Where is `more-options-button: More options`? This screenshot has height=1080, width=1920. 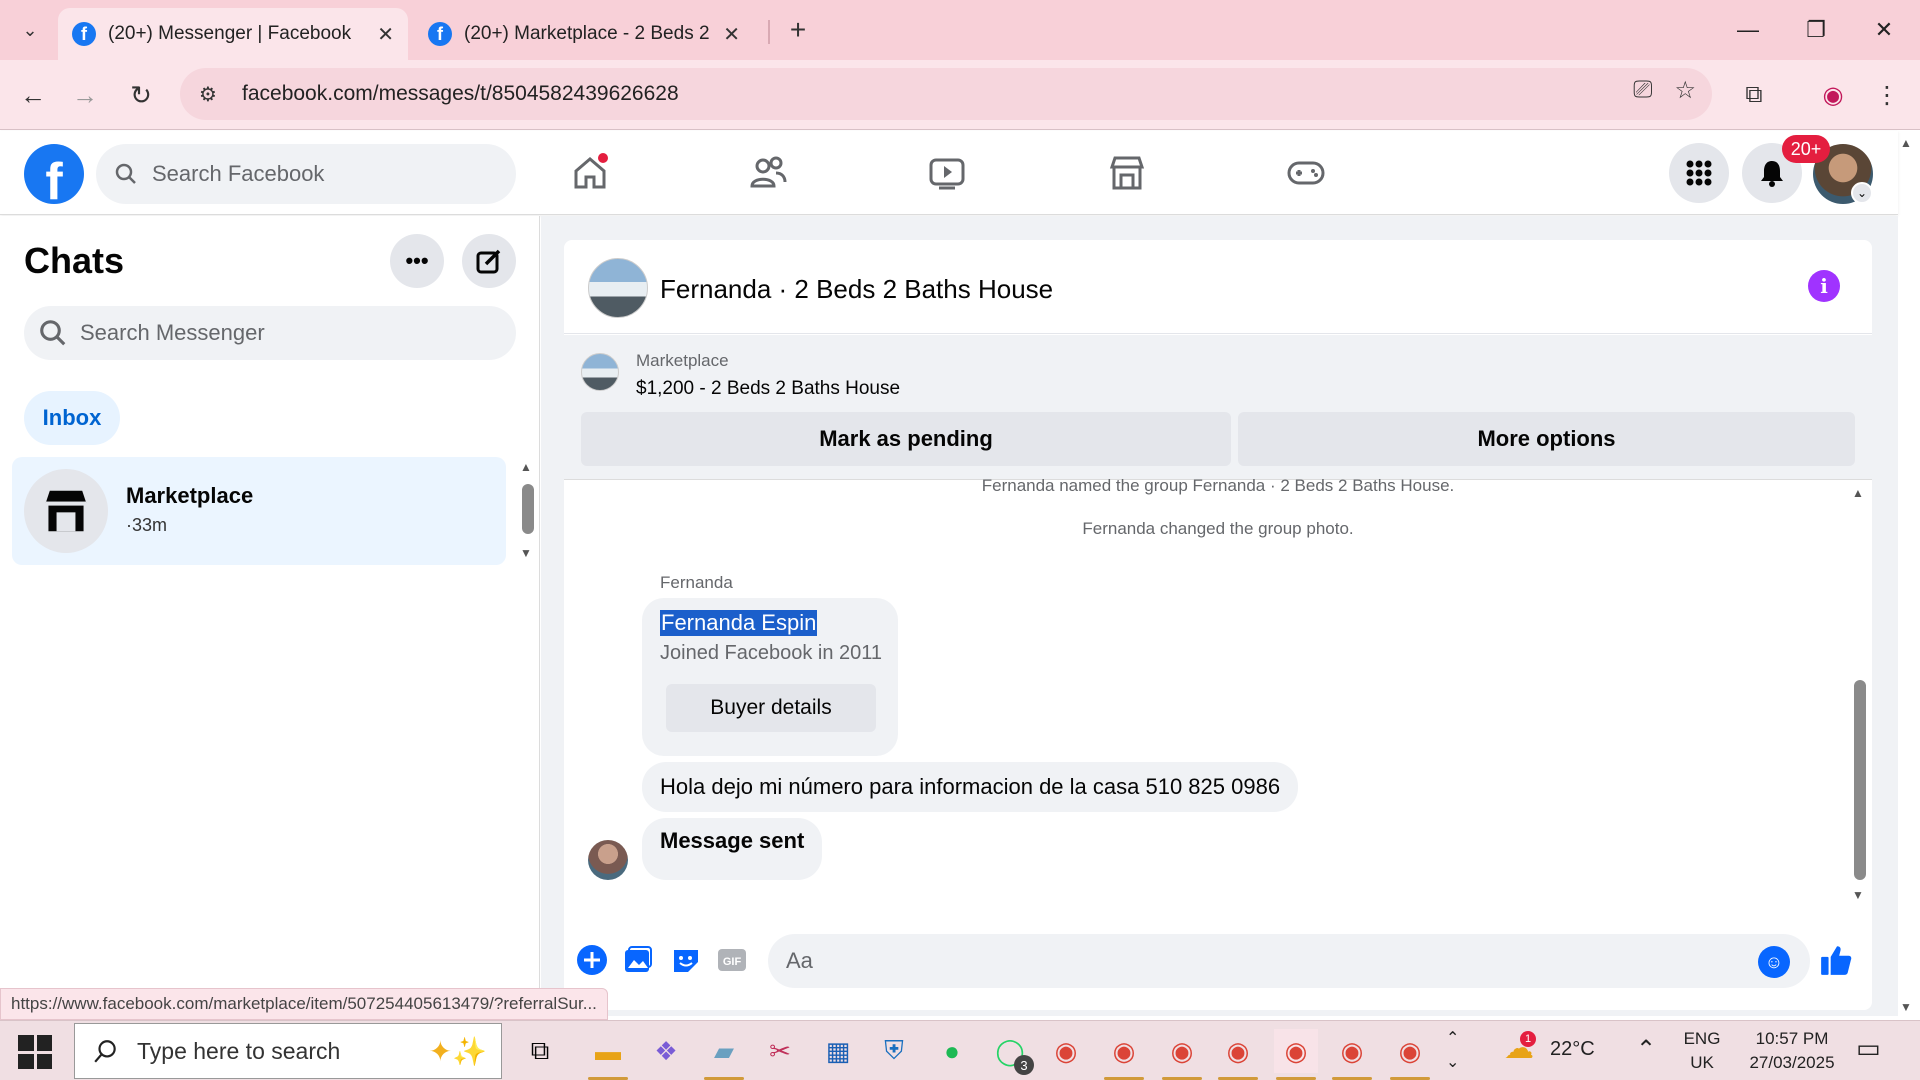
more-options-button: More options is located at coordinates (1546, 439).